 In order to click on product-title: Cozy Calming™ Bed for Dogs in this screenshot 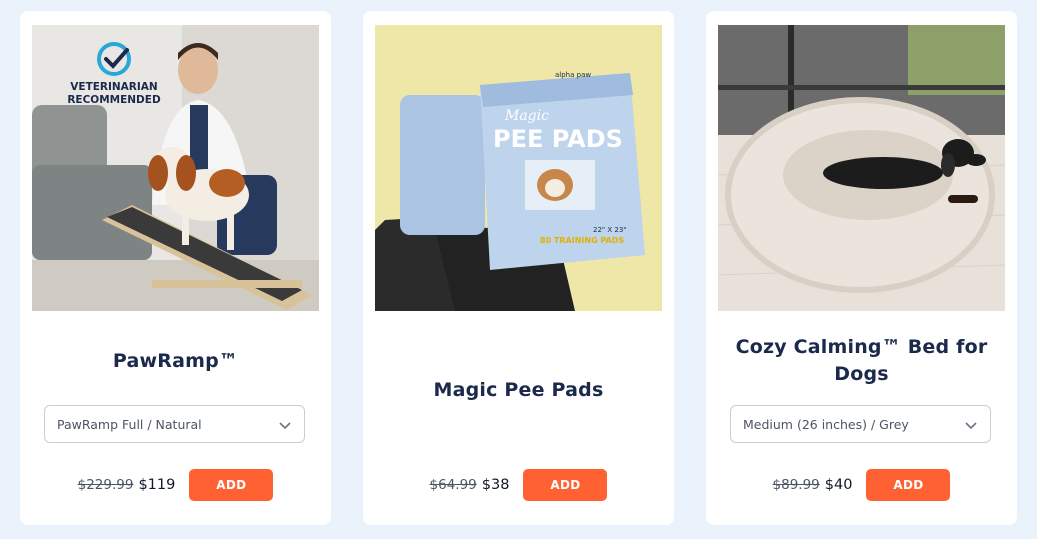, I will do `click(861, 361)`.